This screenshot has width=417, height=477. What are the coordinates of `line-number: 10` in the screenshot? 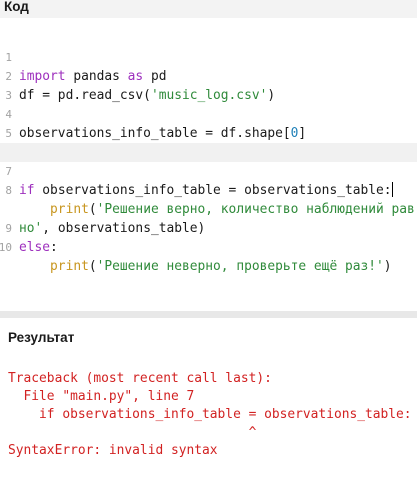 It's located at (6, 247).